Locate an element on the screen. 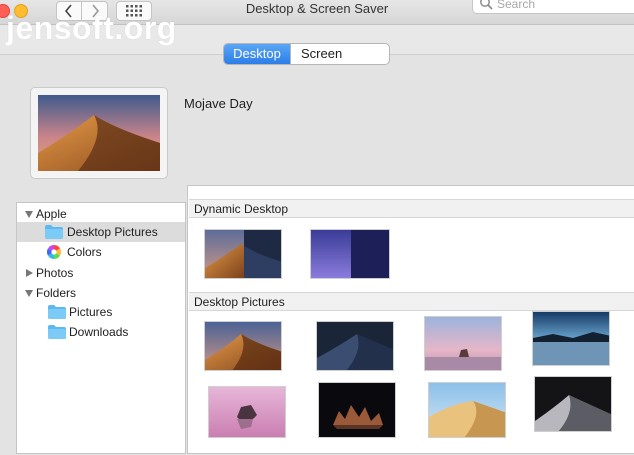 The image size is (634, 455). sidebar-item-pictures: Pictures is located at coordinates (101, 312).